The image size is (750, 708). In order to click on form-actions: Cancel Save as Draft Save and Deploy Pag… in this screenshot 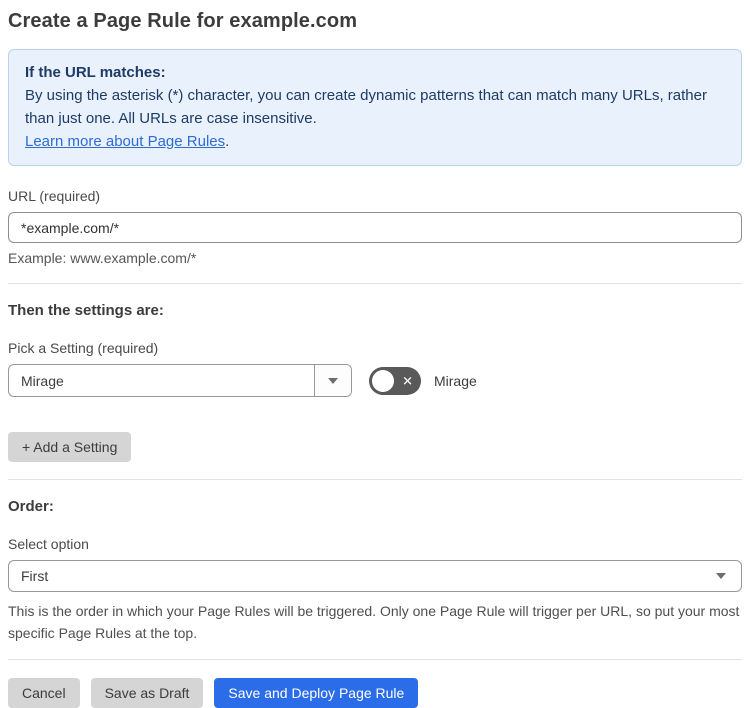, I will do `click(375, 693)`.